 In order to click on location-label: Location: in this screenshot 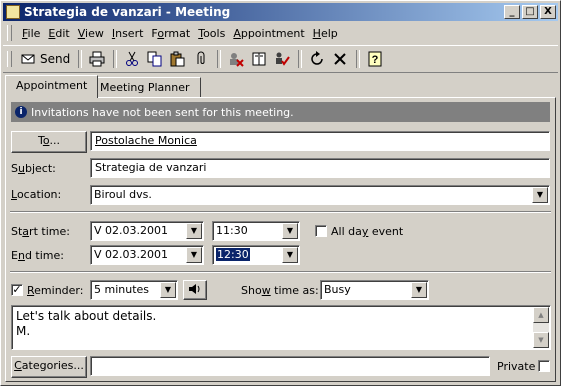, I will do `click(36, 194)`.